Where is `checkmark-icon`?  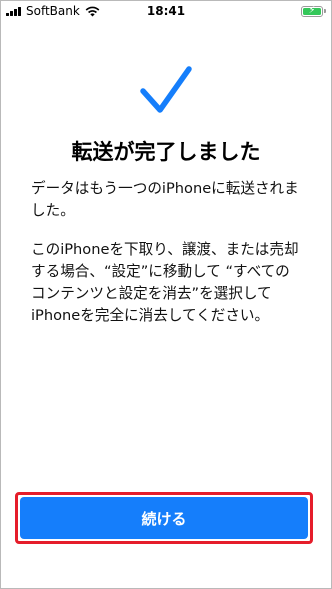 checkmark-icon is located at coordinates (166, 89).